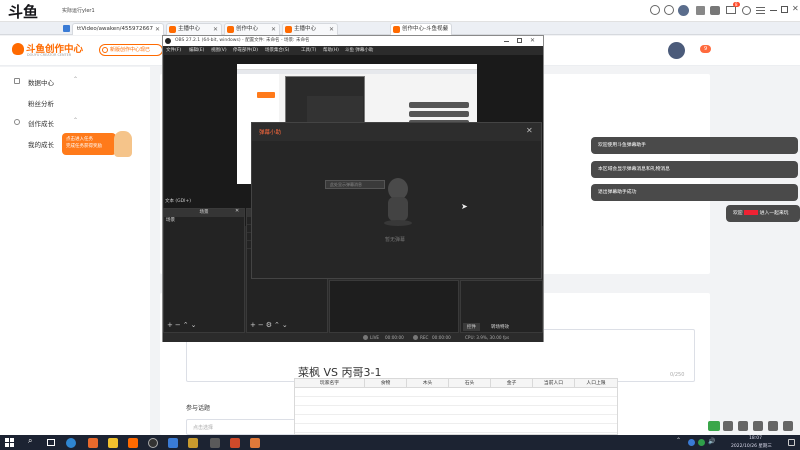 This screenshot has width=800, height=450. Describe the element at coordinates (51, 442) in the screenshot. I see `task-view-icon` at that location.